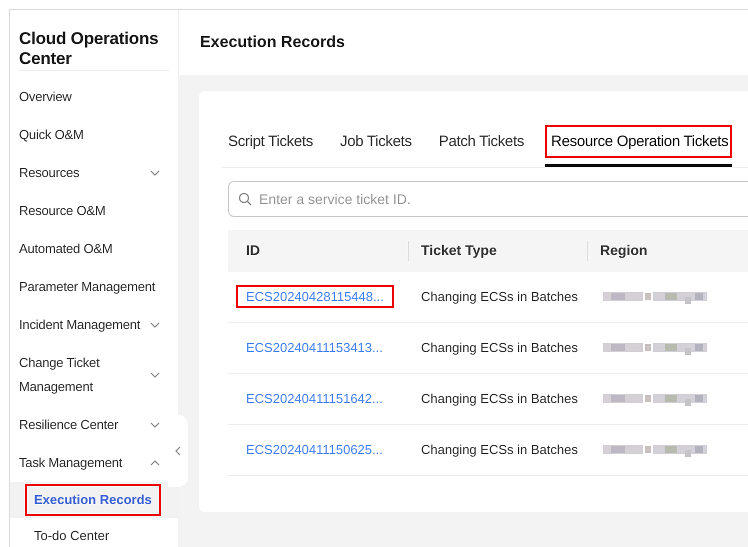 The width and height of the screenshot is (748, 547). I want to click on chevron-left-icon, so click(178, 451).